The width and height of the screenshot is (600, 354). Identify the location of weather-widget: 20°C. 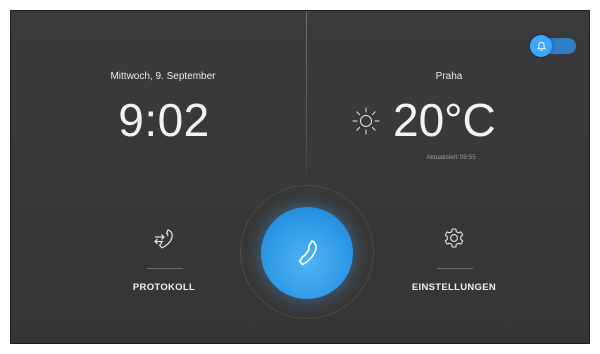
(451, 123).